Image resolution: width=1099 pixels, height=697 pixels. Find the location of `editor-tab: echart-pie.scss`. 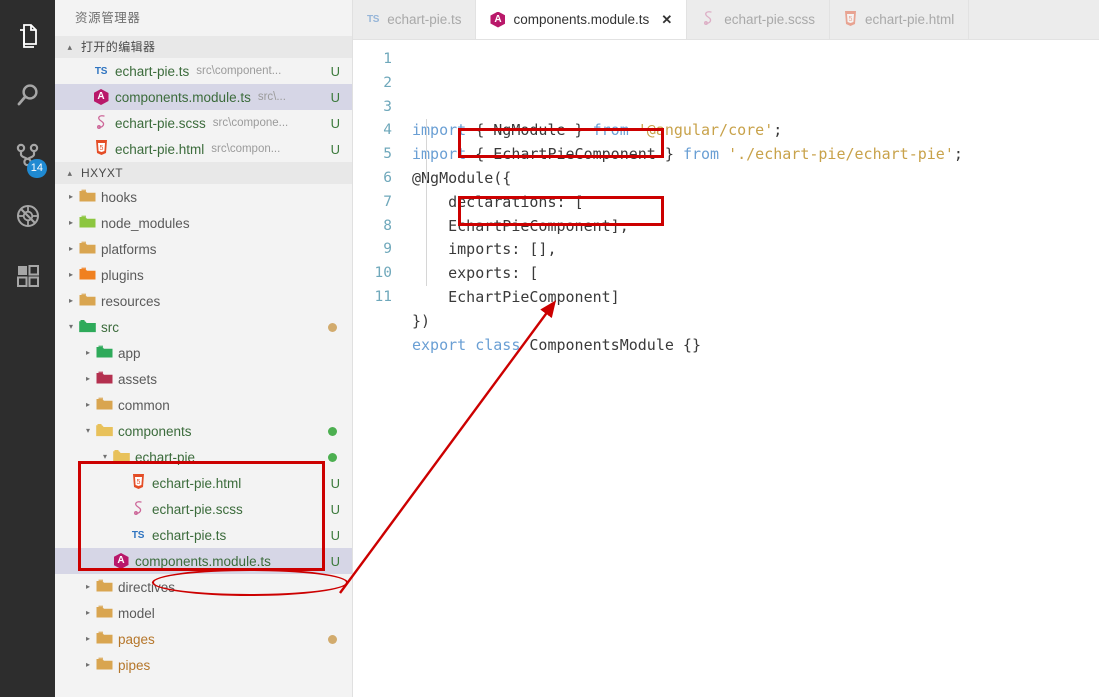

editor-tab: echart-pie.scss is located at coordinates (759, 19).